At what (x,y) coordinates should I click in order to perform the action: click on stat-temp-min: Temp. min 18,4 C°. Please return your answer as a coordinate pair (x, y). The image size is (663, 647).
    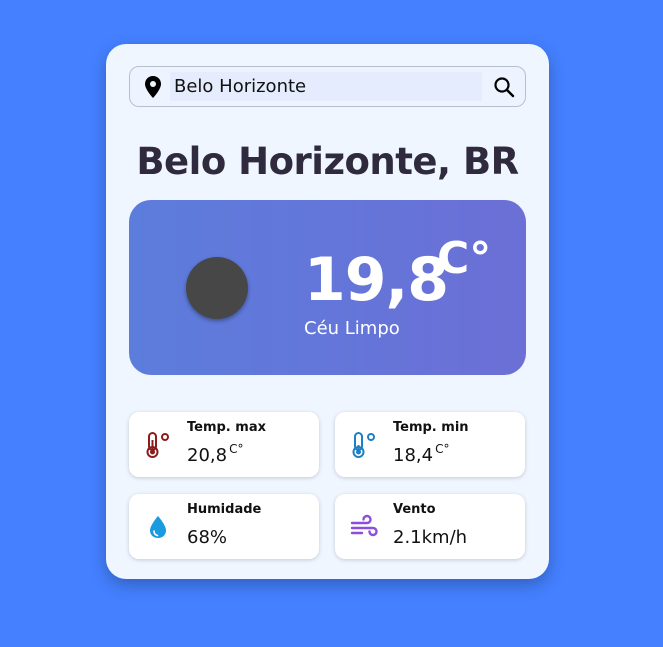
    Looking at the image, I should click on (430, 444).